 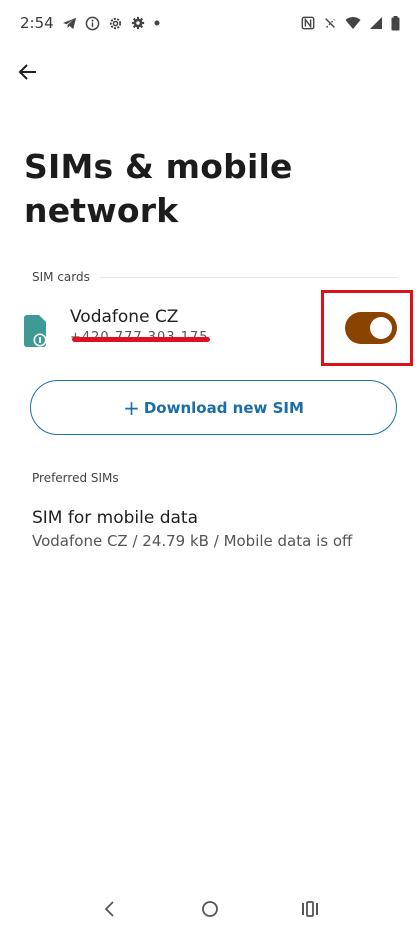 I want to click on telegram-icon, so click(x=69, y=23).